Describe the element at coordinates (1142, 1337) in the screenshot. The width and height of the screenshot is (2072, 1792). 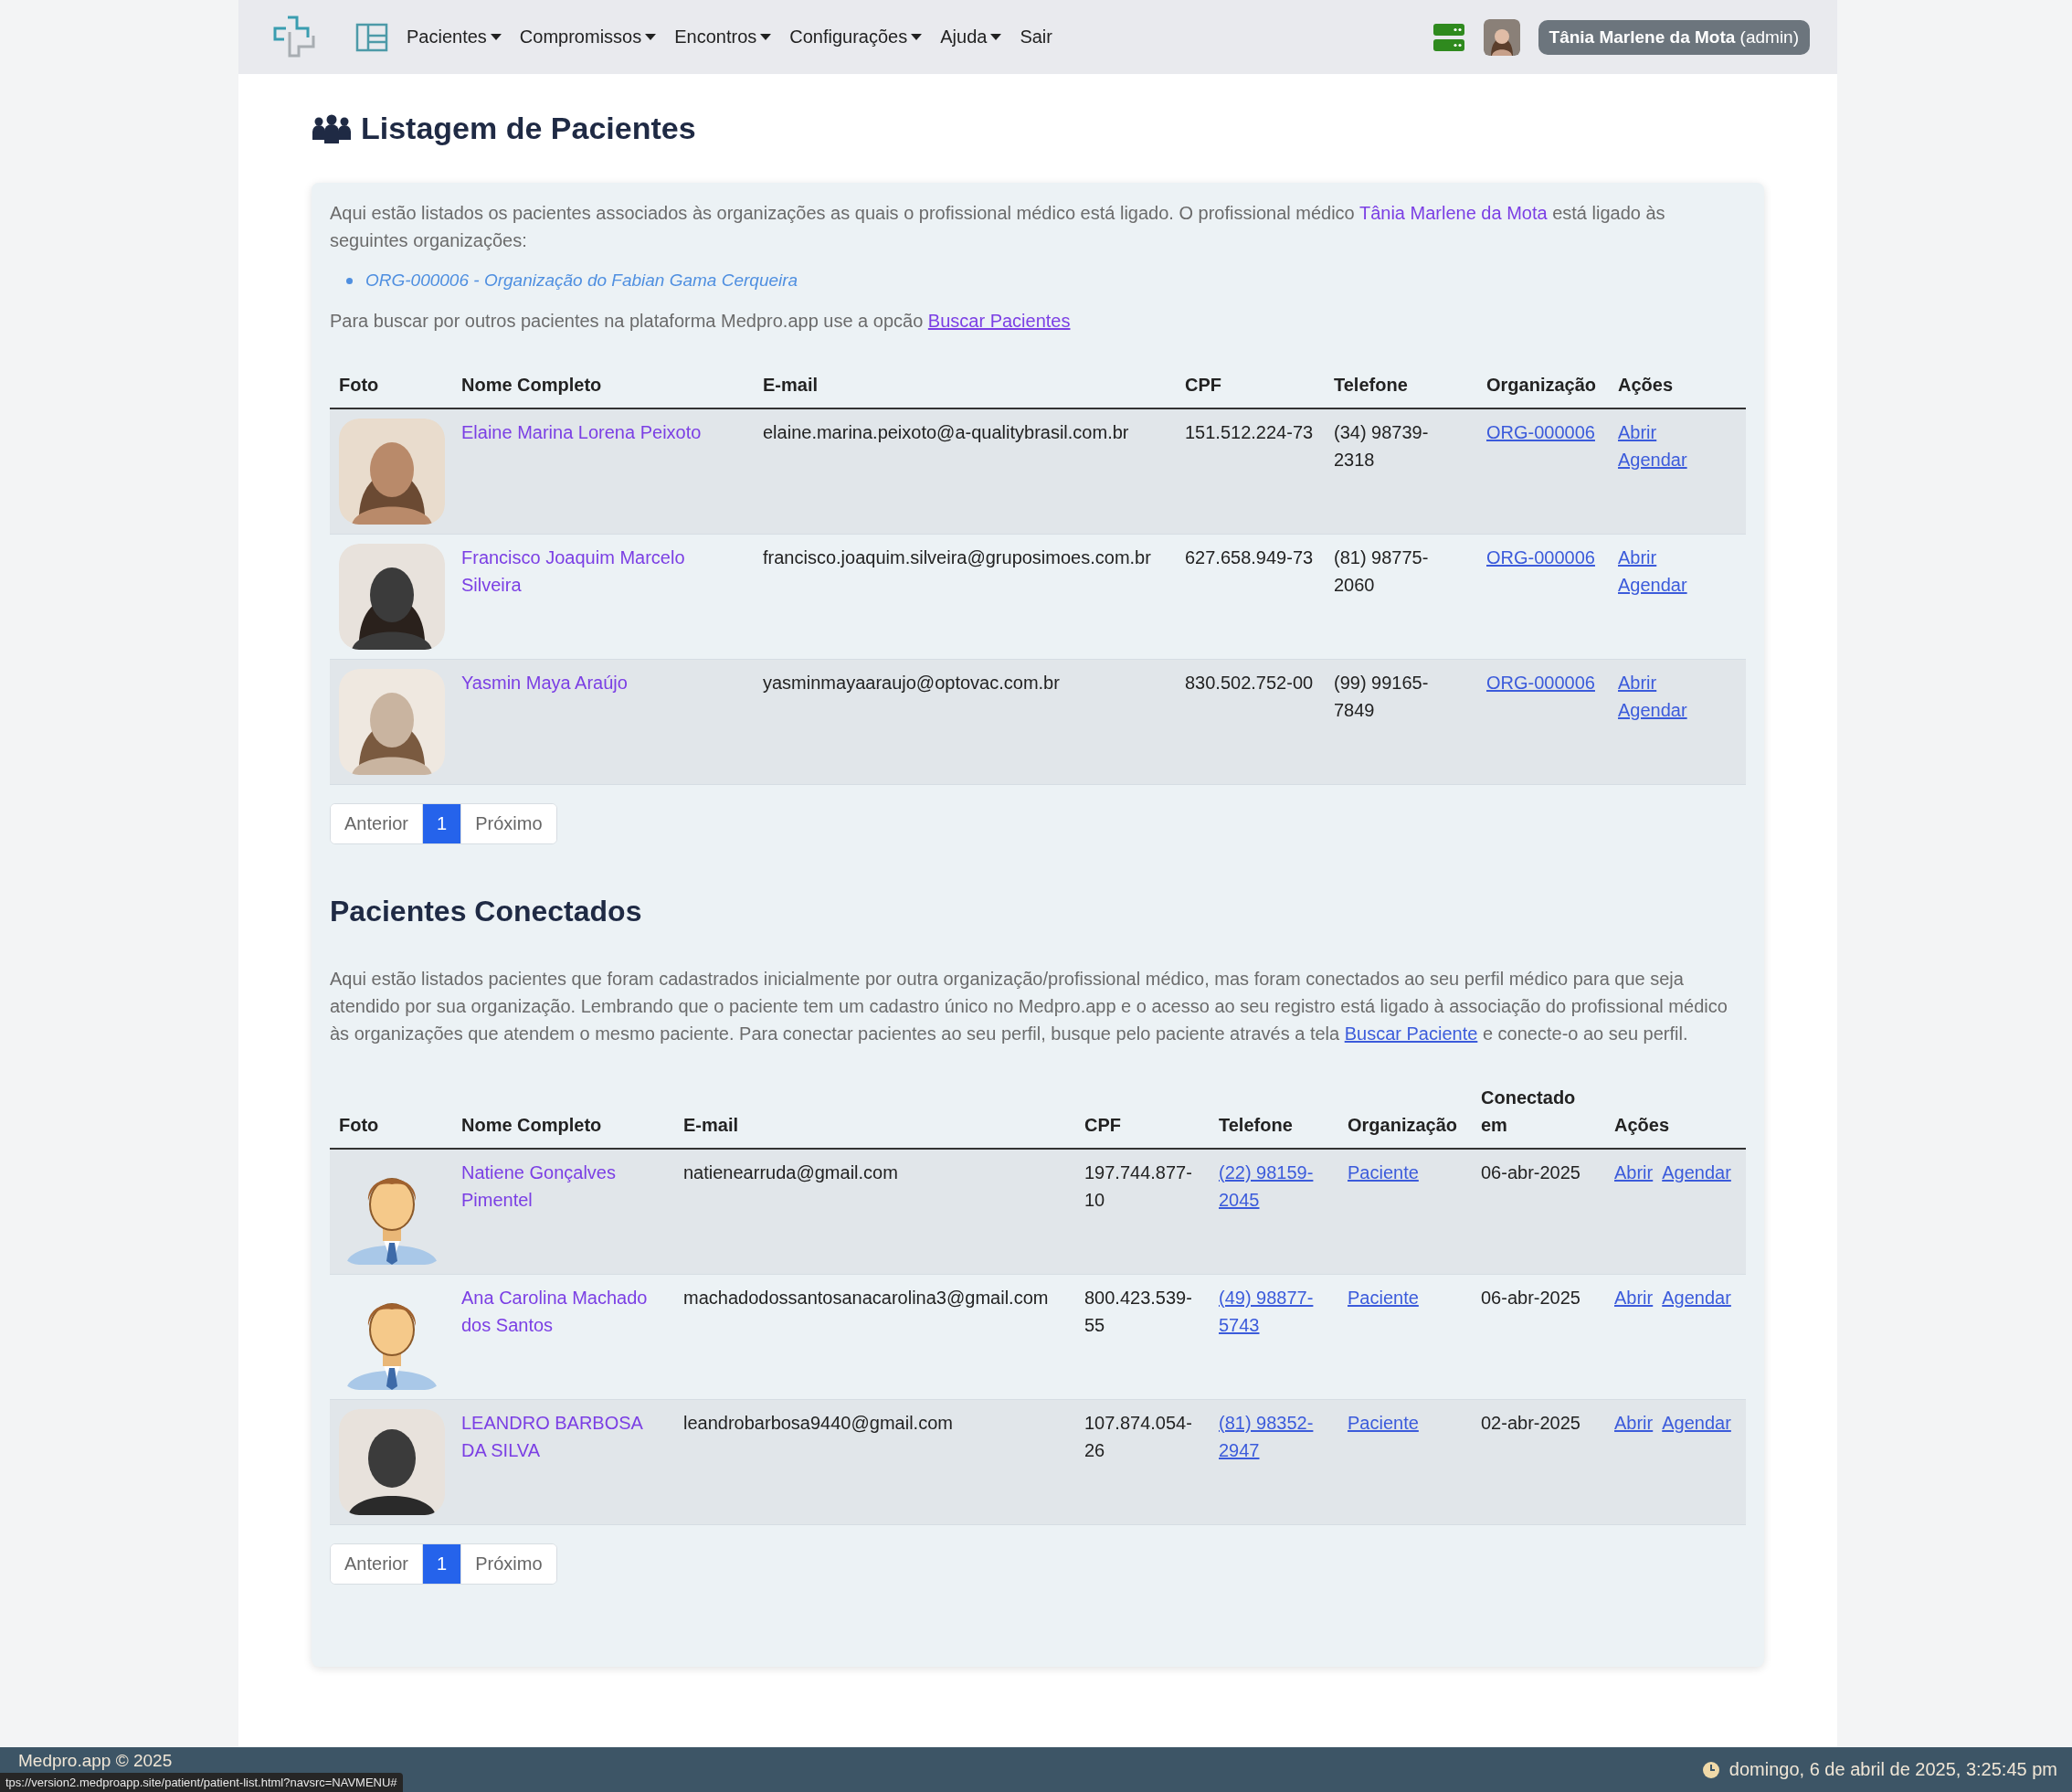
I see `cpf-cell: 800.423.539-55` at that location.